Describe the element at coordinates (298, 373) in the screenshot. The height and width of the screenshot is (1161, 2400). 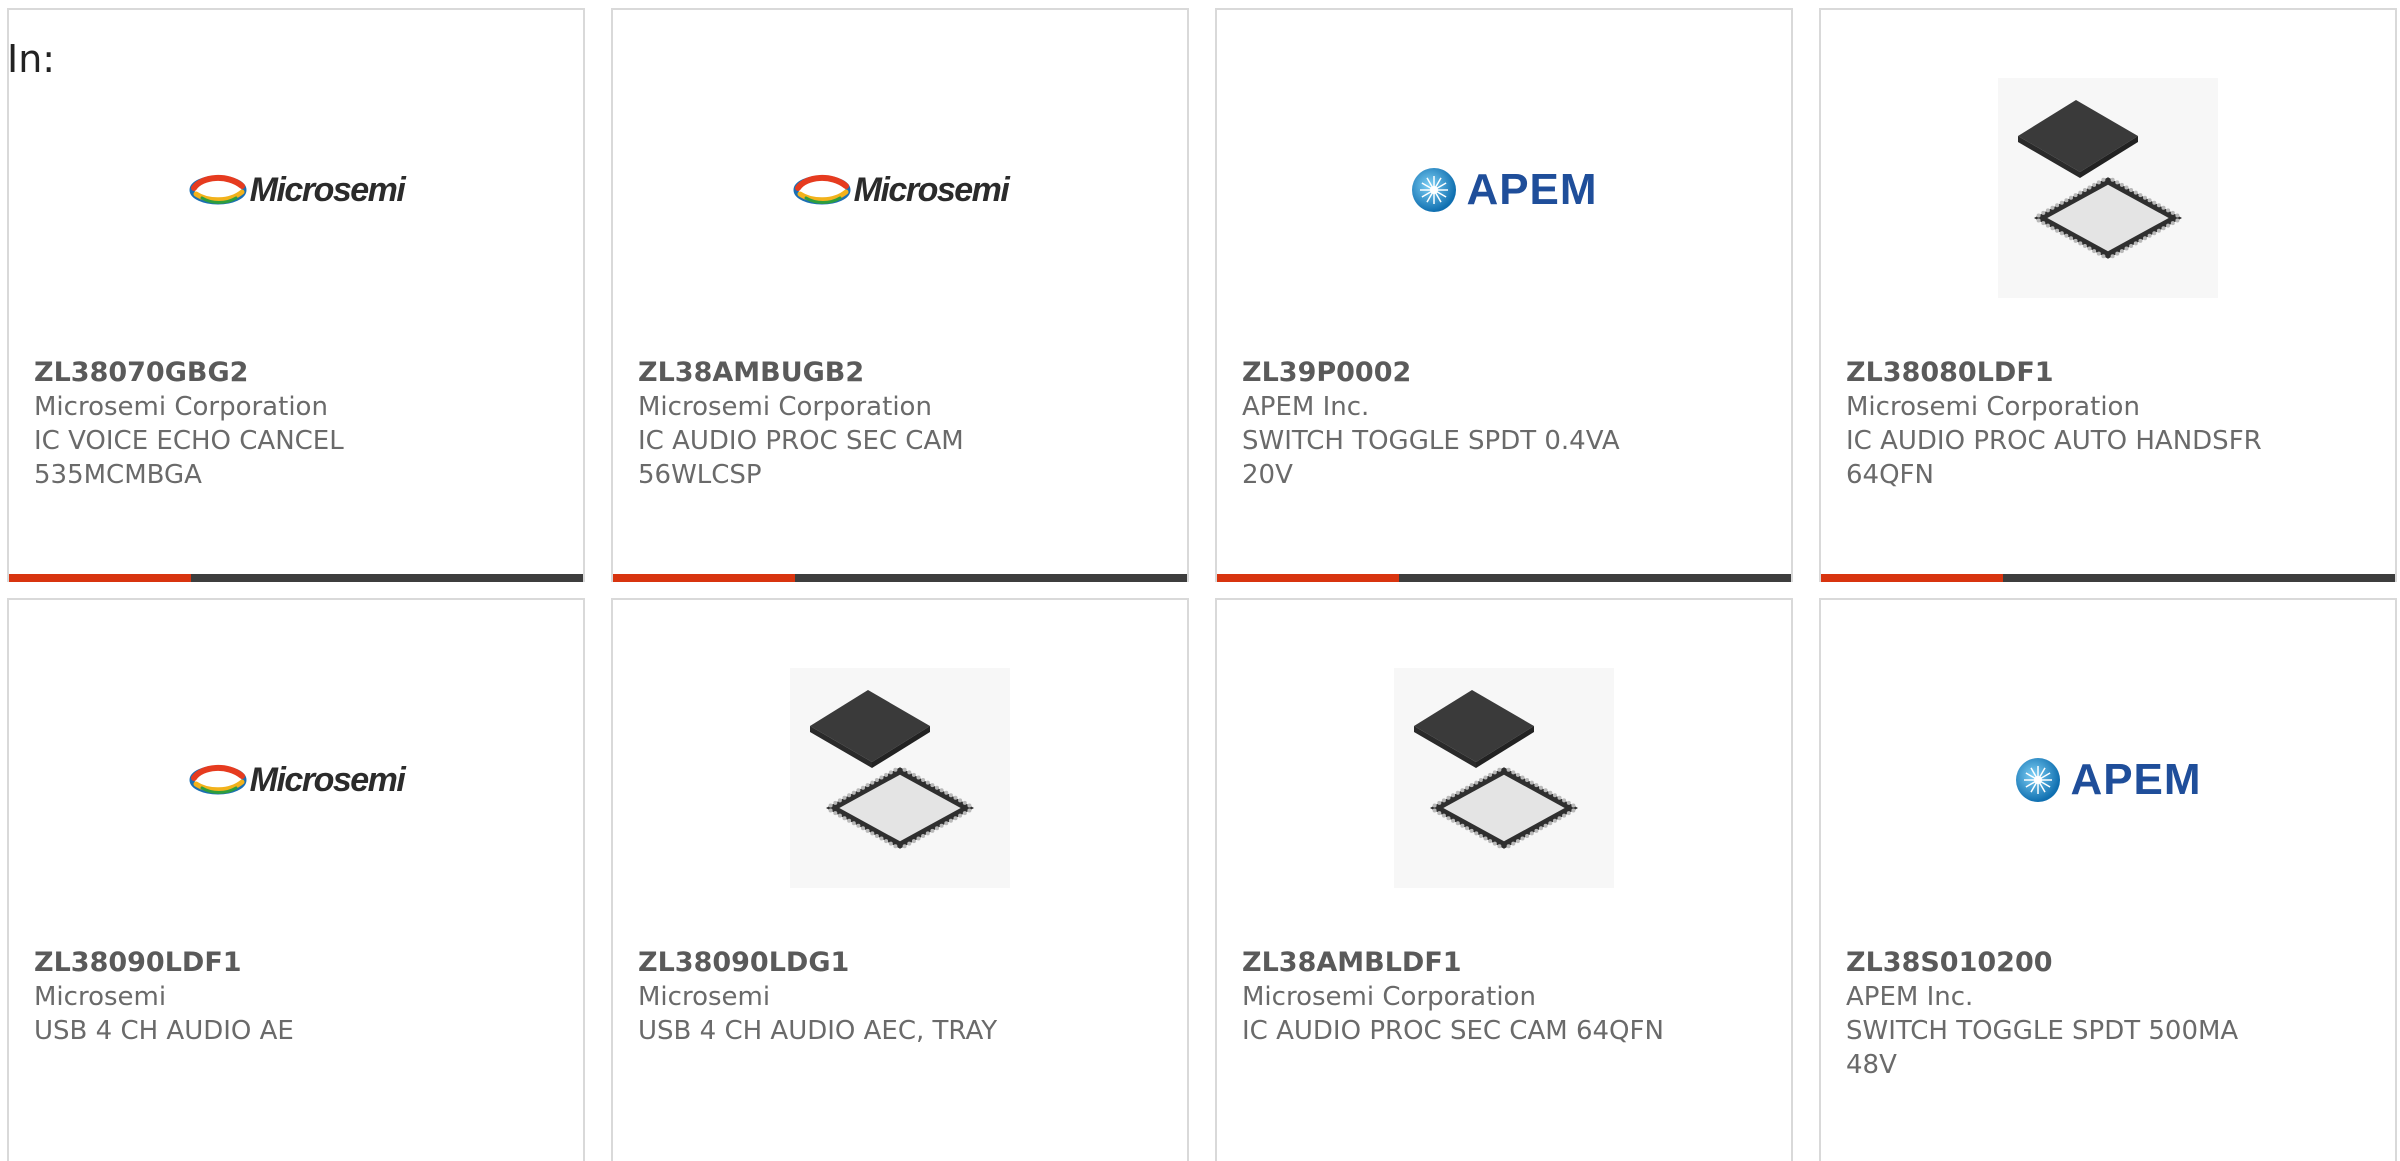
I see `part-number: ZL38070GBG2` at that location.